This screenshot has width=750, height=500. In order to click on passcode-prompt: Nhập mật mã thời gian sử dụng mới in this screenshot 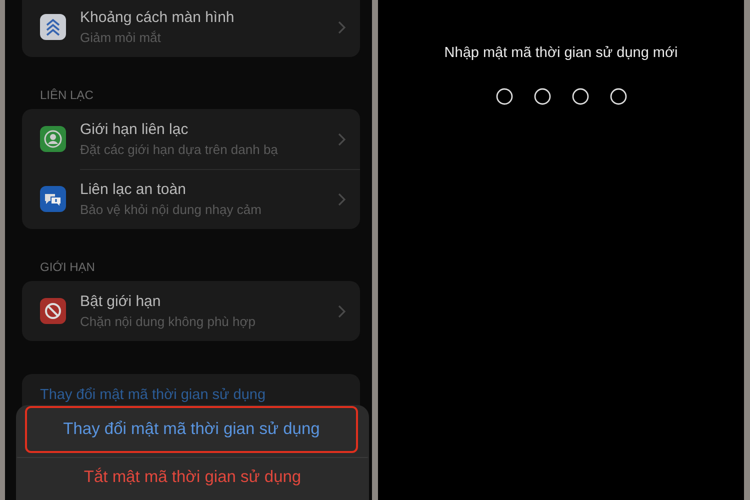, I will do `click(561, 53)`.